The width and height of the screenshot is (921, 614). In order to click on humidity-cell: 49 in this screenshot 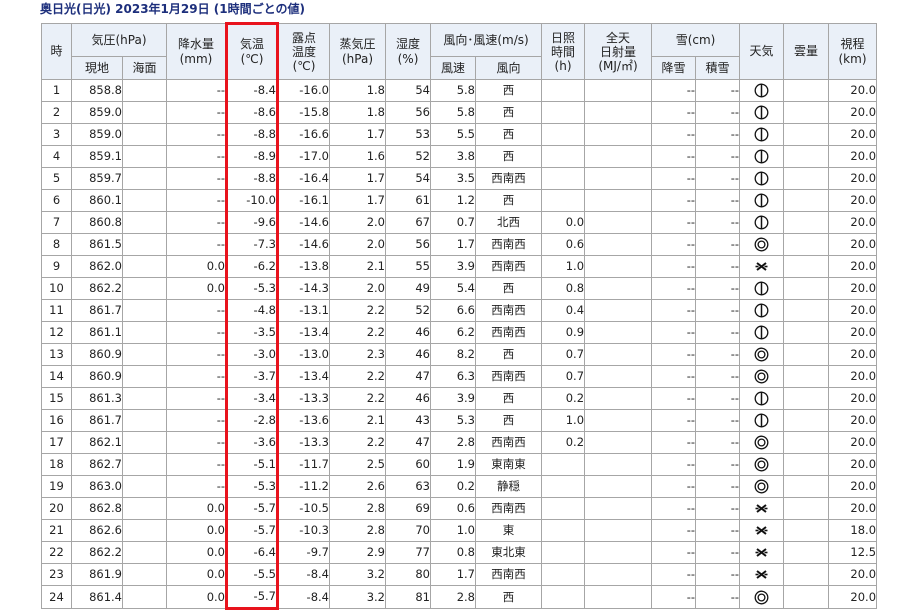, I will do `click(408, 288)`.